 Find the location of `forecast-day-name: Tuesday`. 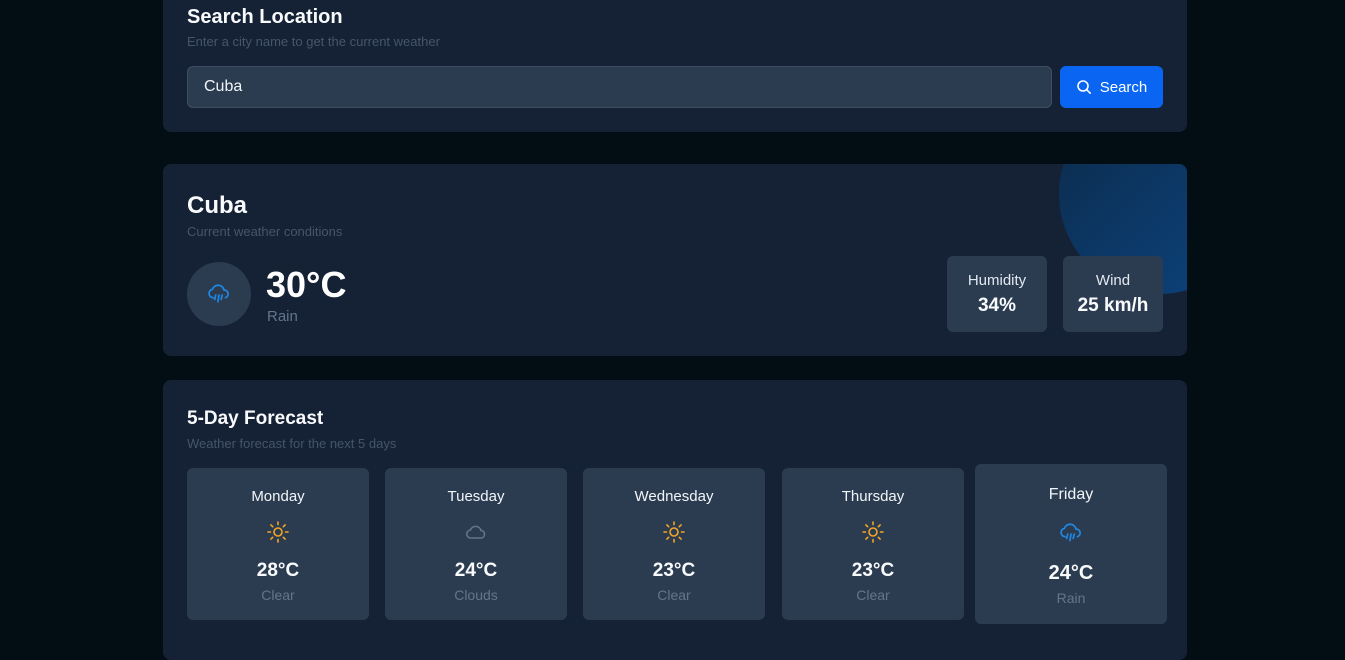

forecast-day-name: Tuesday is located at coordinates (476, 496).